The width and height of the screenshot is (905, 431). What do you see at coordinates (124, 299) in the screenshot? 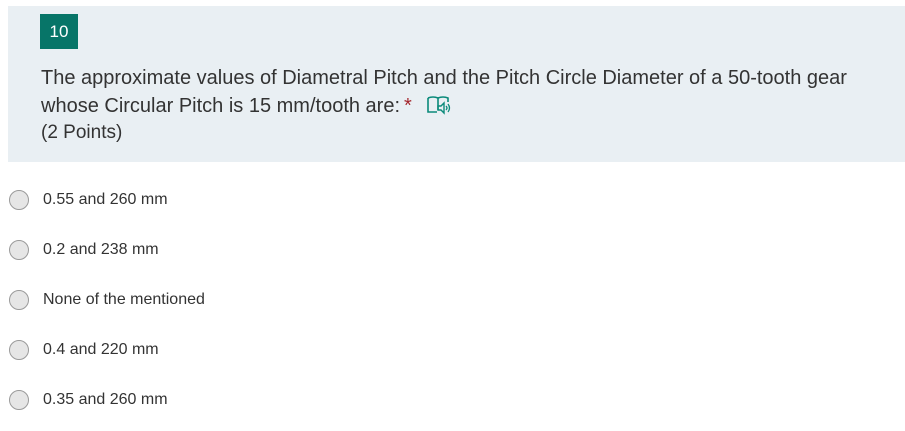
I see `option-label: None of the mentioned` at bounding box center [124, 299].